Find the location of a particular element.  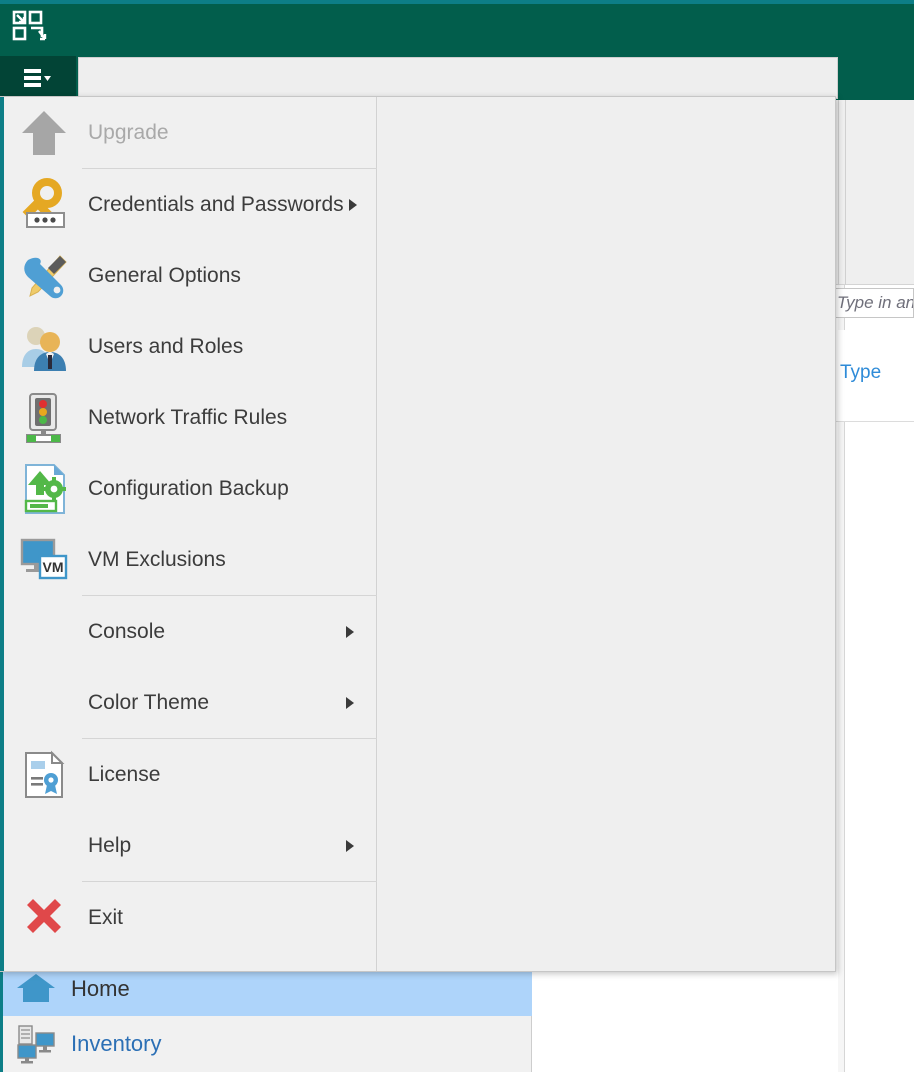

ribbon-content-strip is located at coordinates (458, 78).